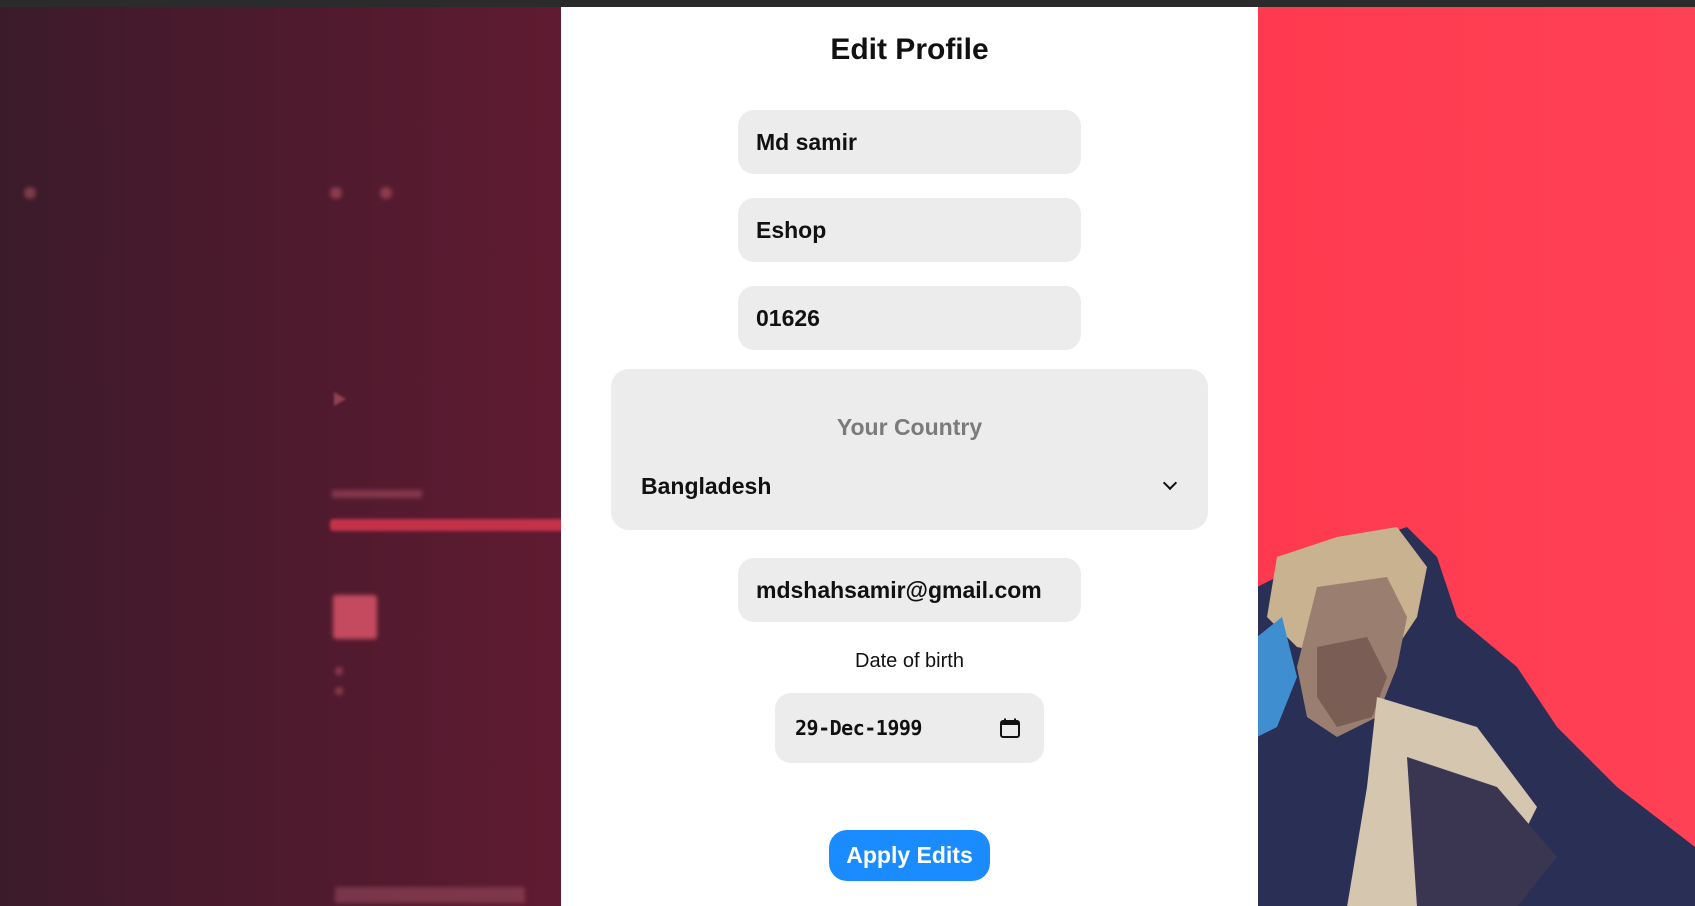 The image size is (1695, 906). I want to click on first-name-input: Md samir, so click(909, 142).